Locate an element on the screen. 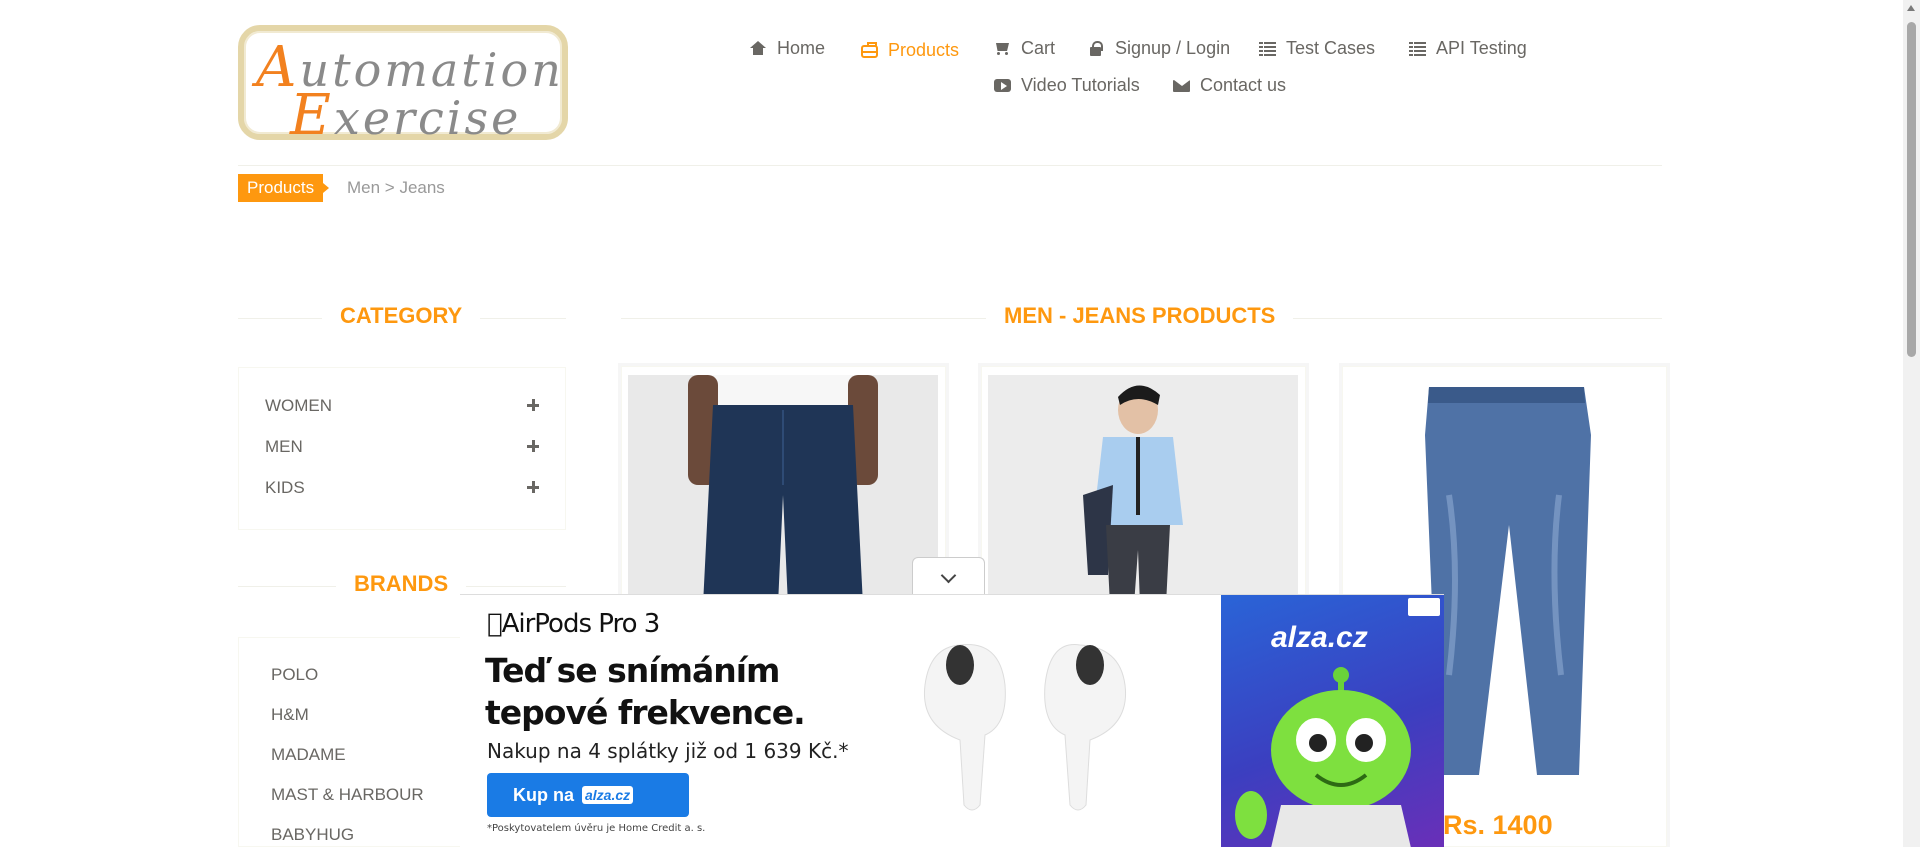  header-divider is located at coordinates (950, 165).